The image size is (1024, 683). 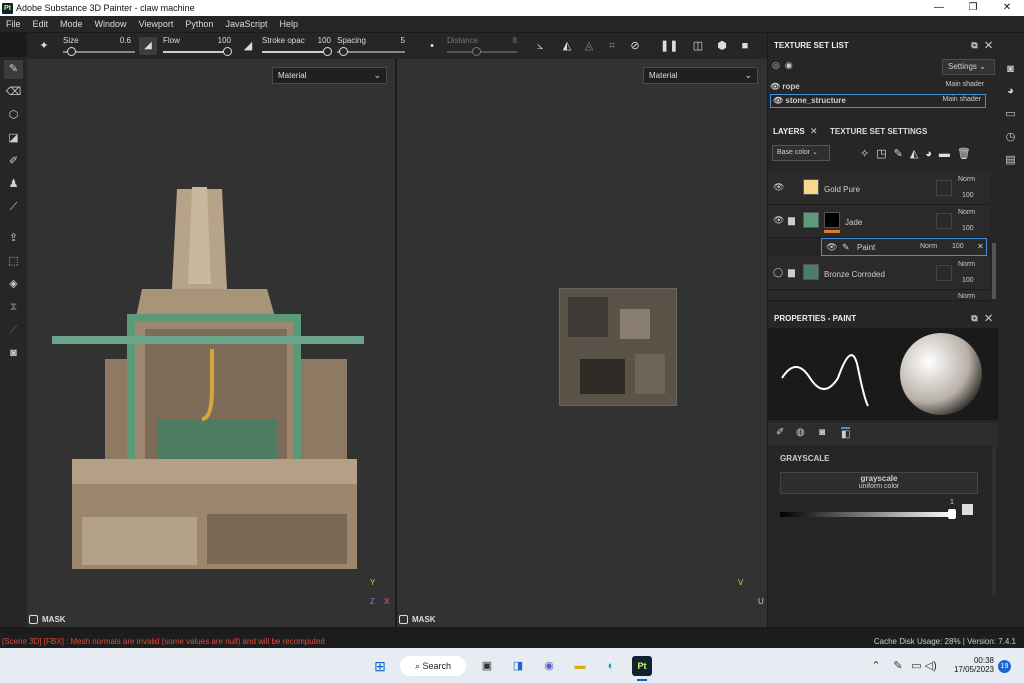 What do you see at coordinates (642, 666) in the screenshot?
I see `substance-painter-taskbar-icon: Pt` at bounding box center [642, 666].